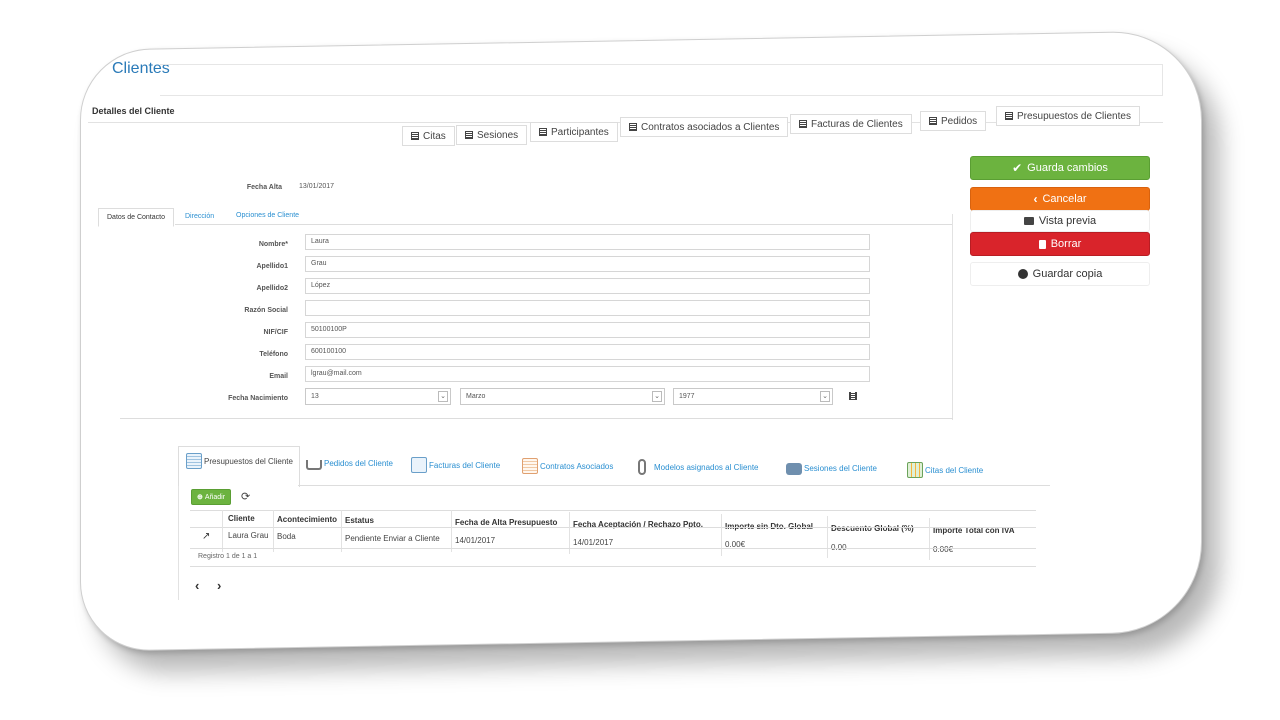 The width and height of the screenshot is (1280, 720). I want to click on chevron-left-icon: ‹, so click(1035, 199).